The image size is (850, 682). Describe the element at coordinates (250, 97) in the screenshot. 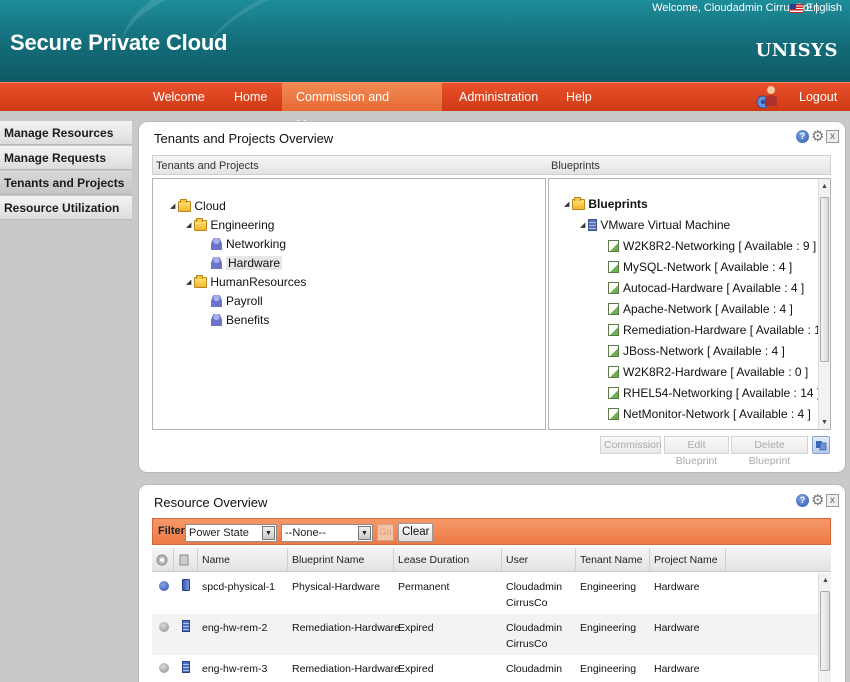

I see `nav-home: Home` at that location.